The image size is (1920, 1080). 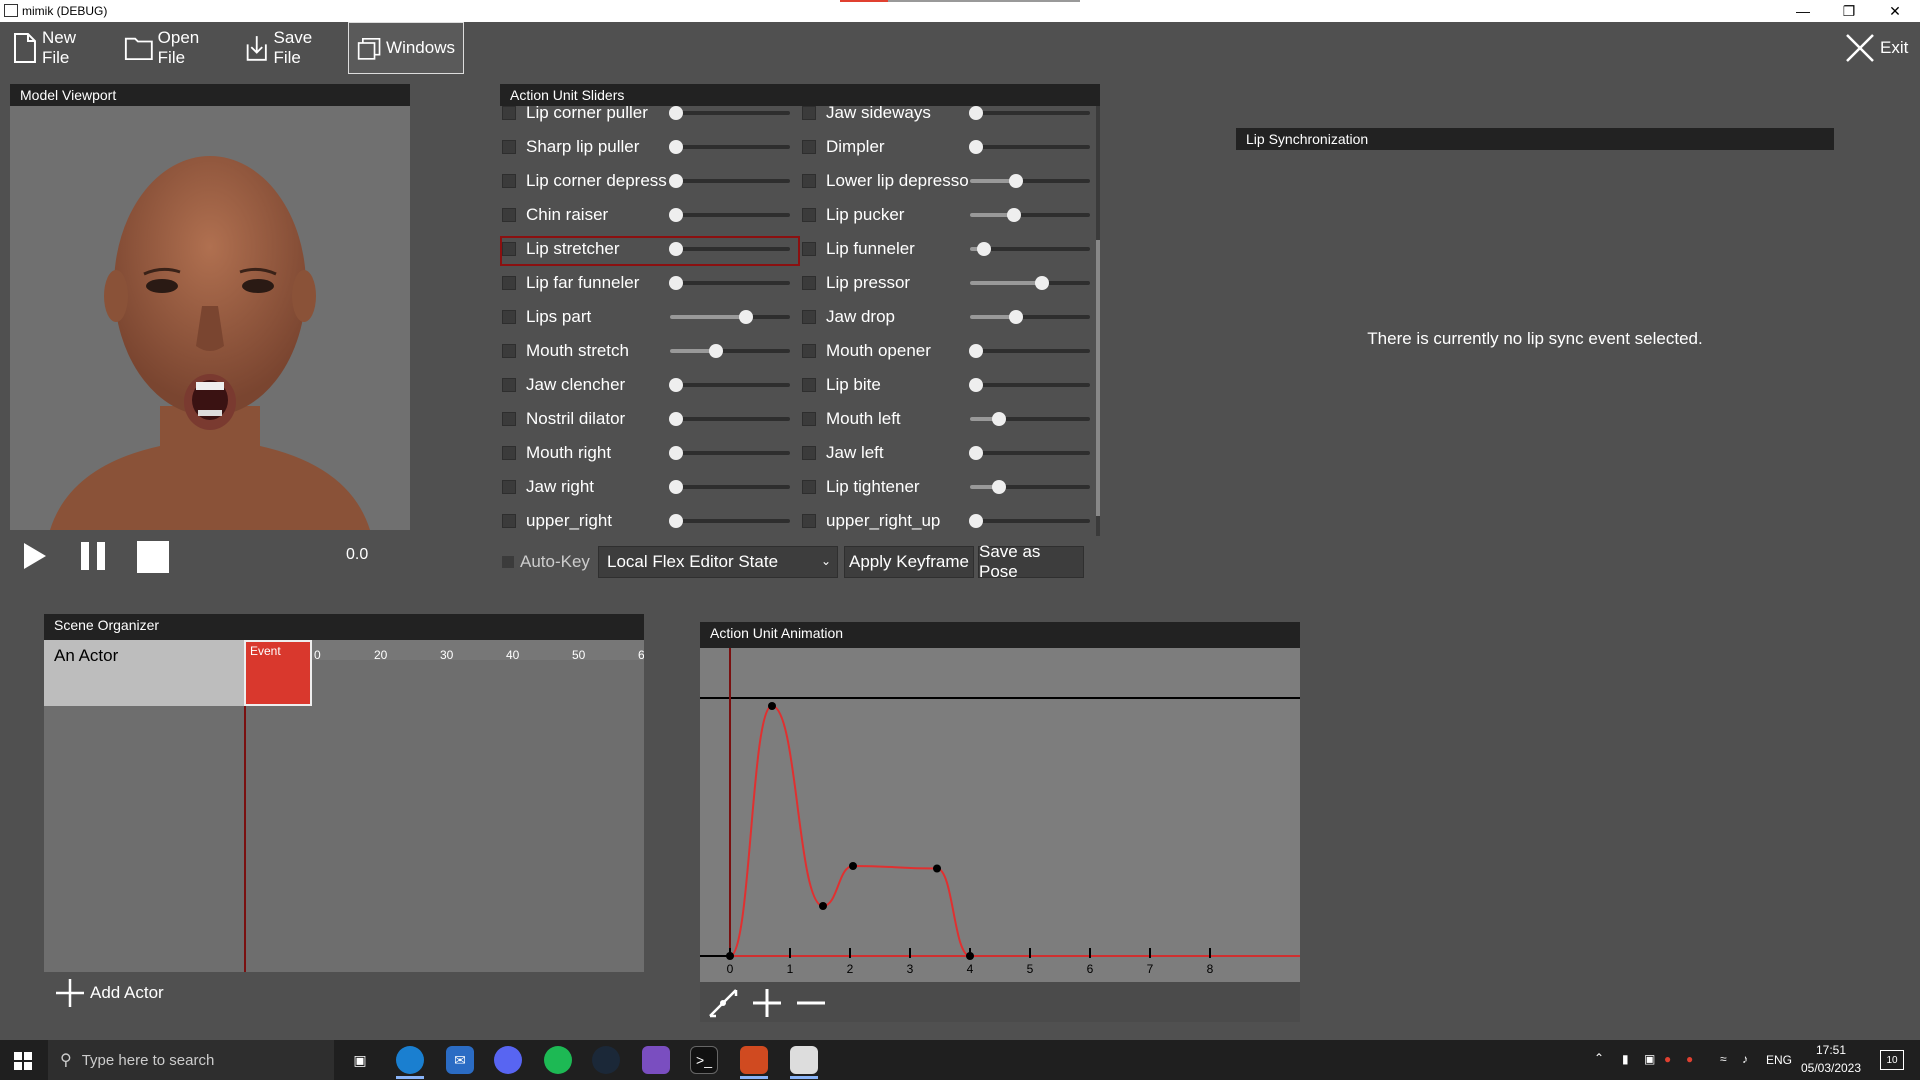 I want to click on close-icon: ✕, so click(x=1895, y=11).